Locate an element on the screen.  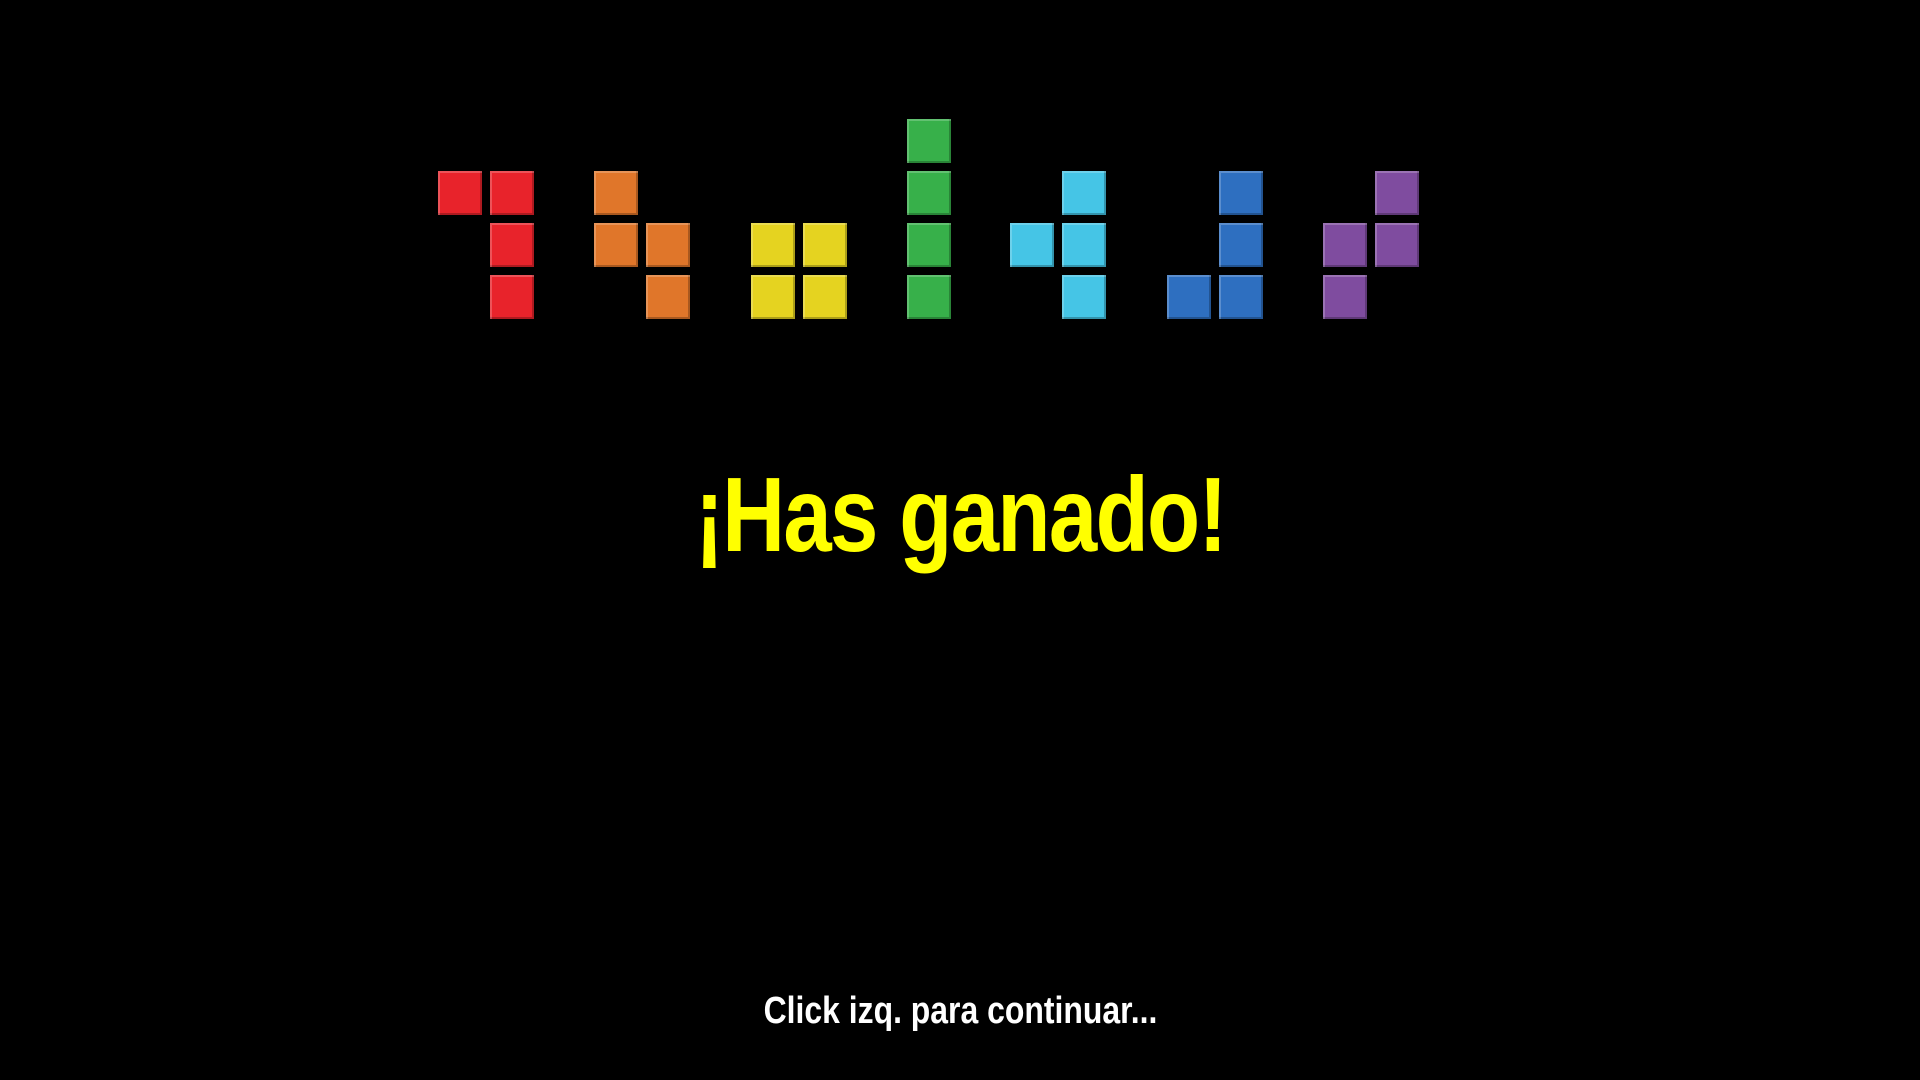
win-message: ¡Has ganado! is located at coordinates (961, 515).